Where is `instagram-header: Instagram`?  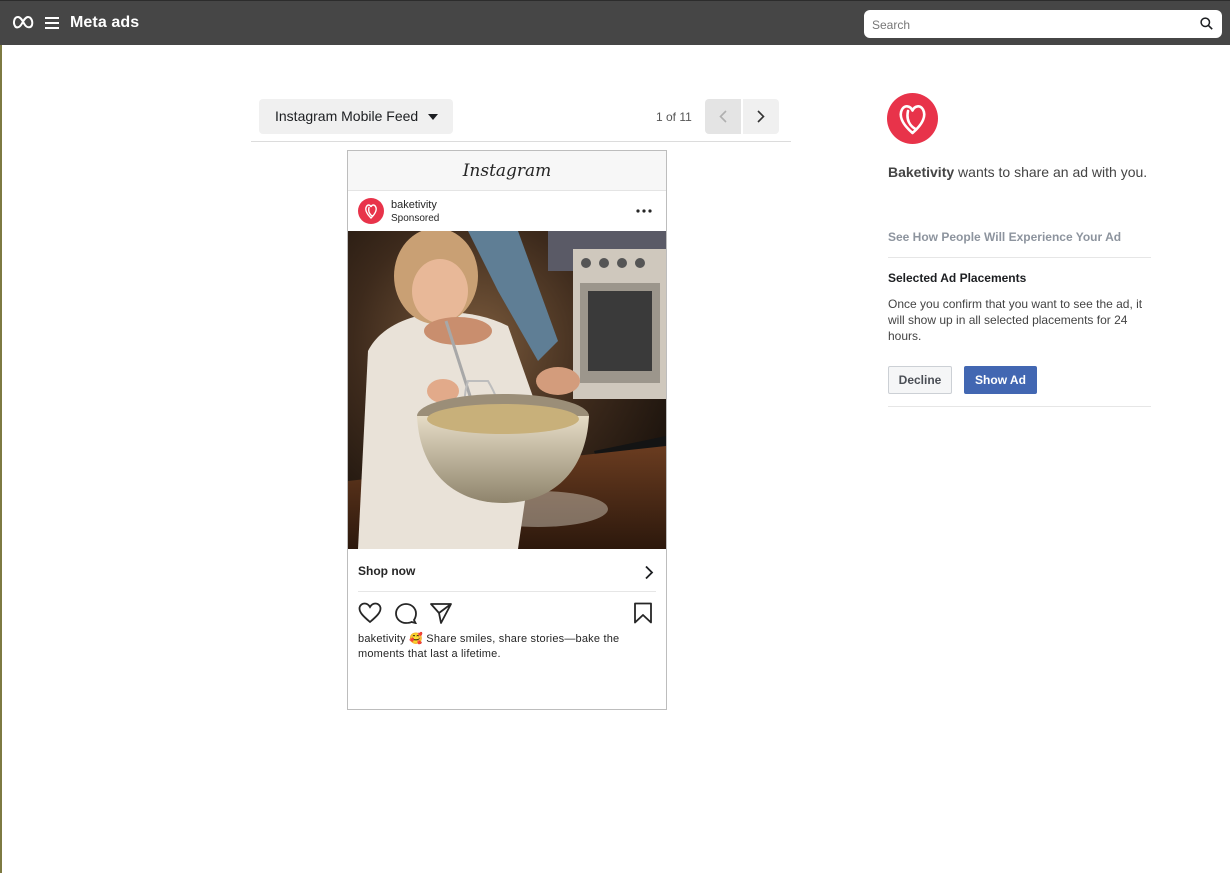
instagram-header: Instagram is located at coordinates (507, 171).